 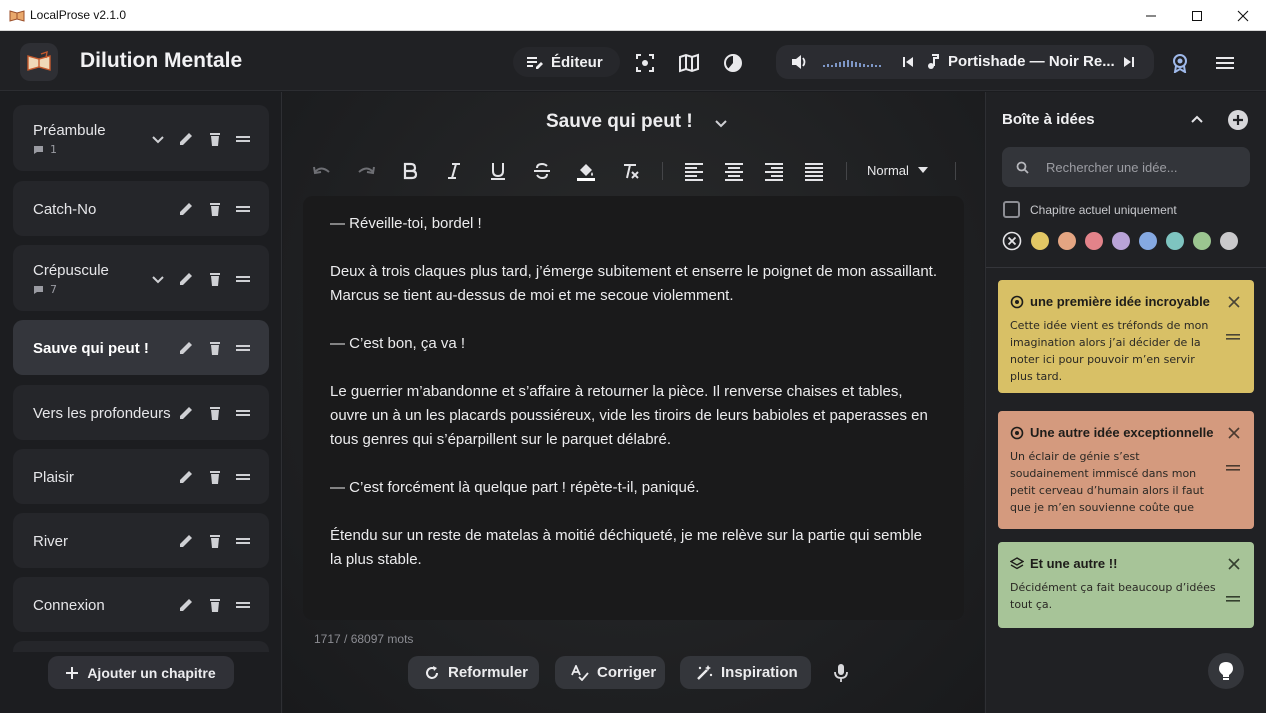 What do you see at coordinates (1229, 241) in the screenshot?
I see `color-filter-gray` at bounding box center [1229, 241].